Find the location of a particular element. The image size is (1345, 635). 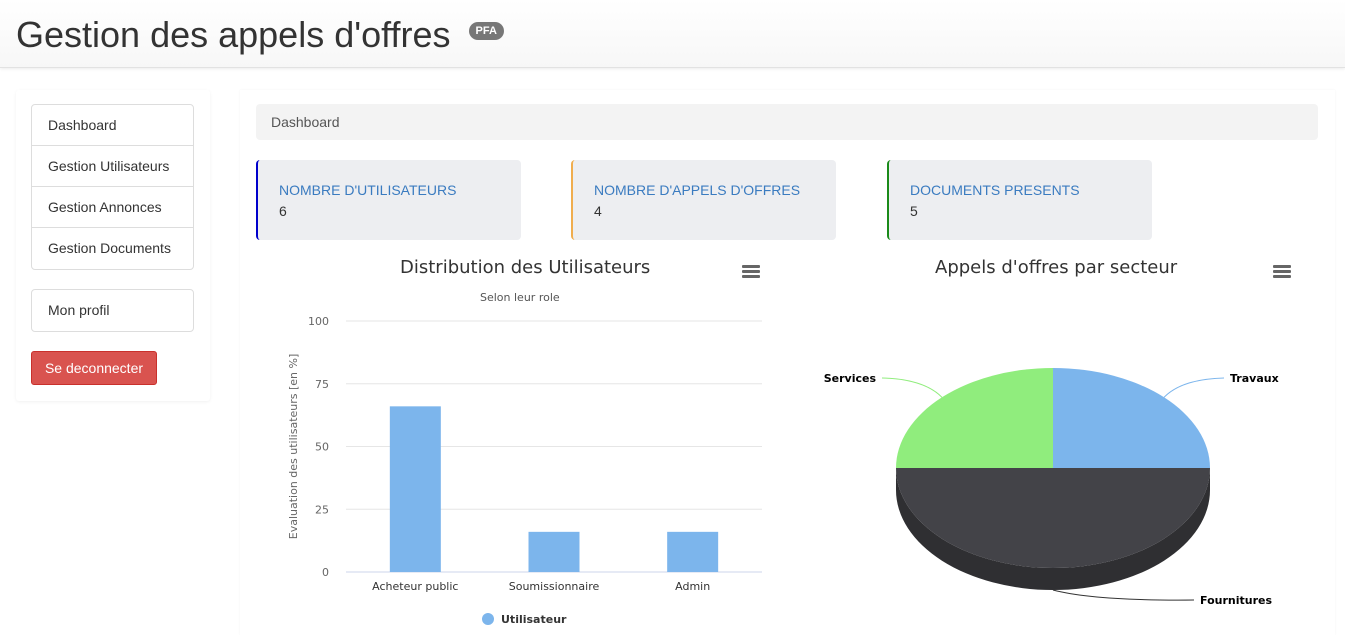

bar-chart-menu-icon is located at coordinates (751, 272).